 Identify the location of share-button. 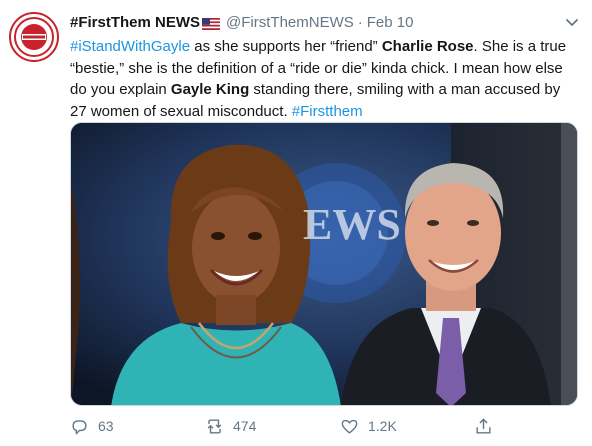
(488, 426).